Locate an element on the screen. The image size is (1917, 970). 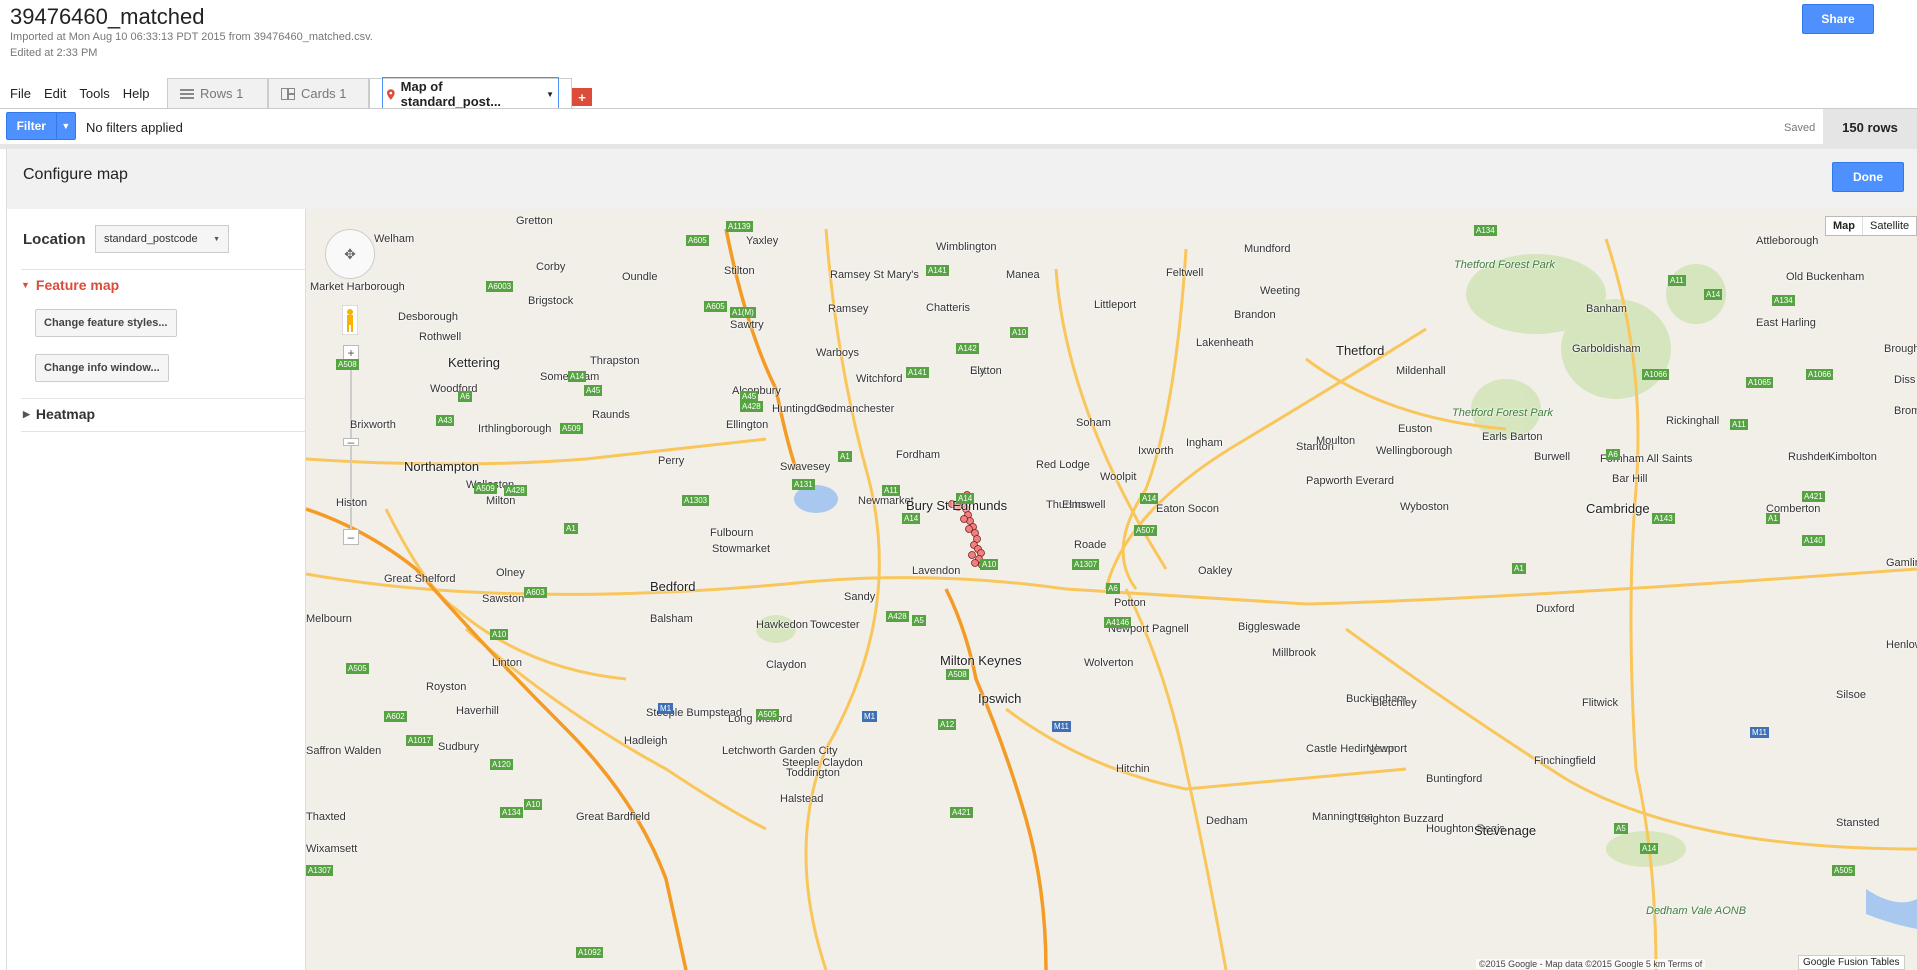
road-marker: A1092 is located at coordinates (590, 952).